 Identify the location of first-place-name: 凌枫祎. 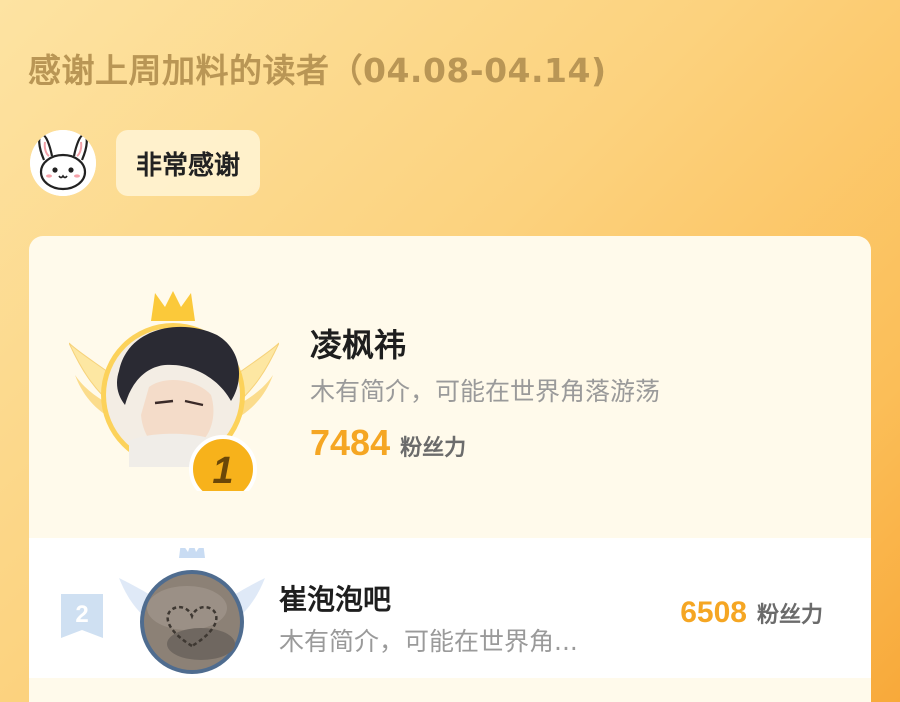
(358, 345).